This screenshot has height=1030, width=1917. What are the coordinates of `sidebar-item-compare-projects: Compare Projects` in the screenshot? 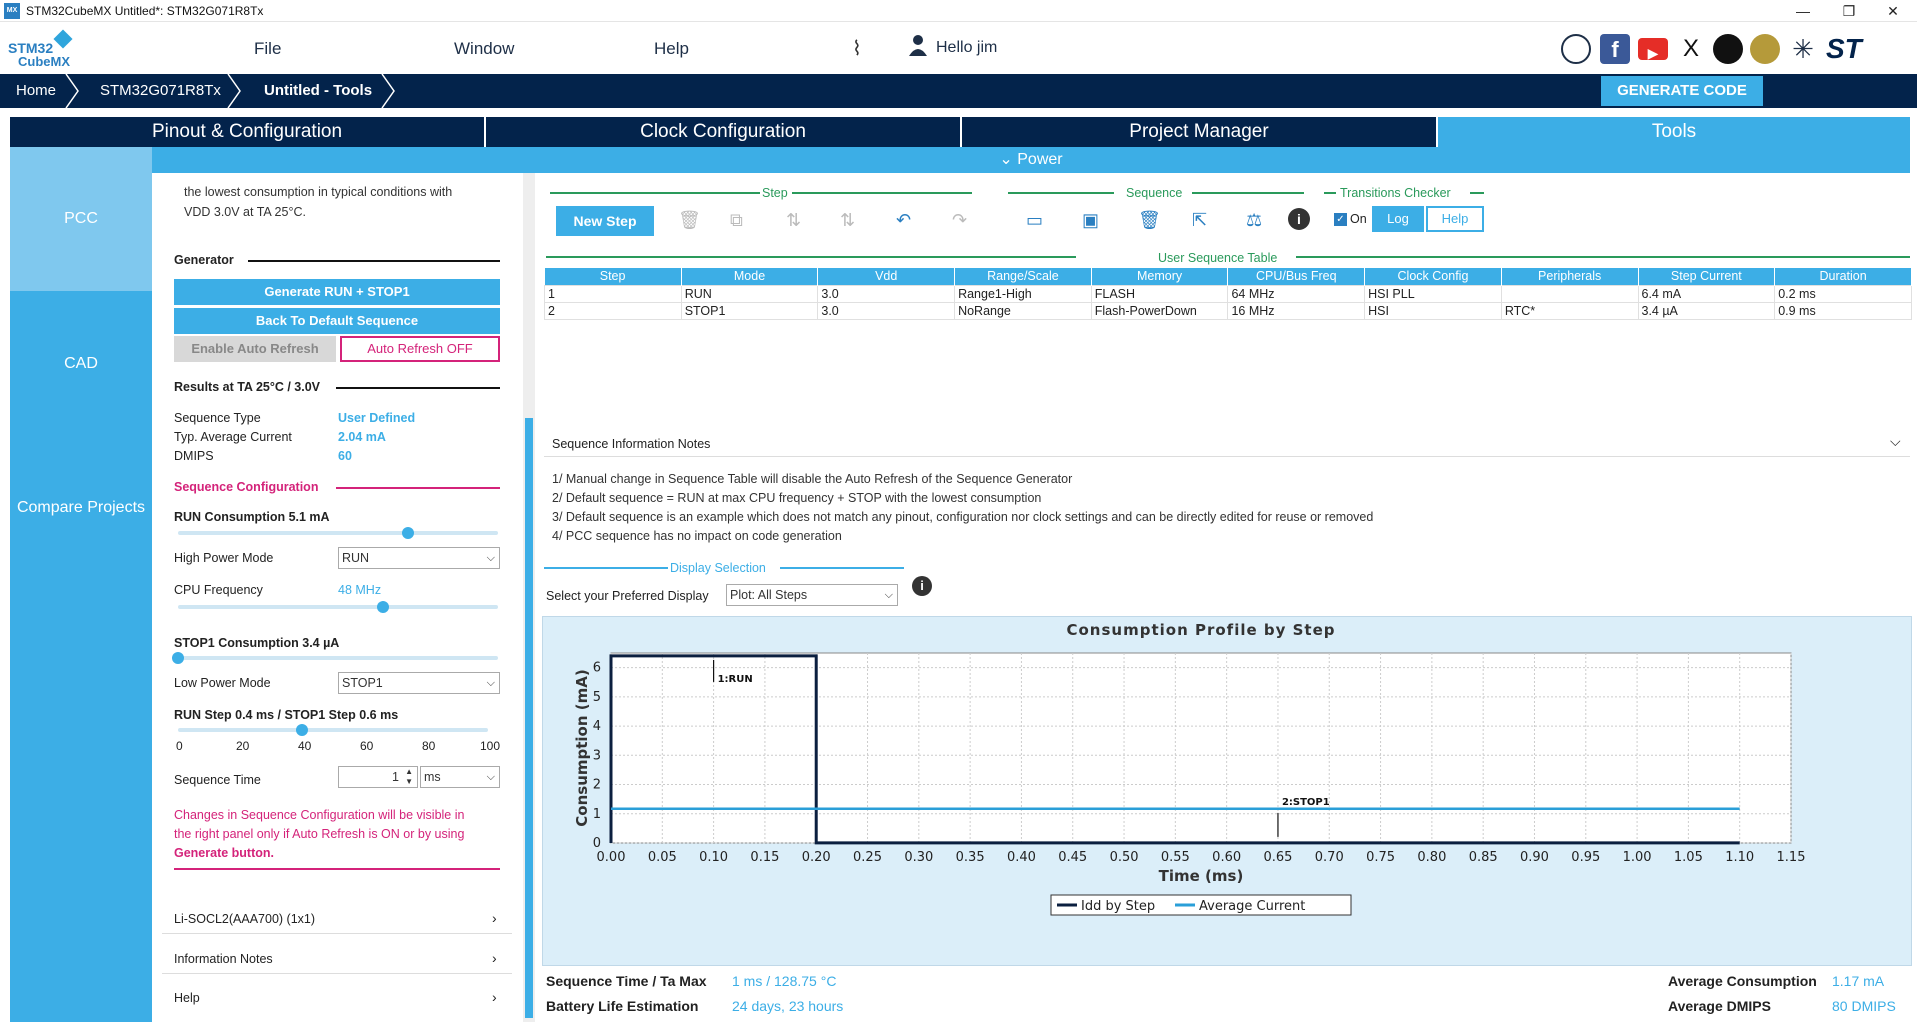 It's located at (81, 508).